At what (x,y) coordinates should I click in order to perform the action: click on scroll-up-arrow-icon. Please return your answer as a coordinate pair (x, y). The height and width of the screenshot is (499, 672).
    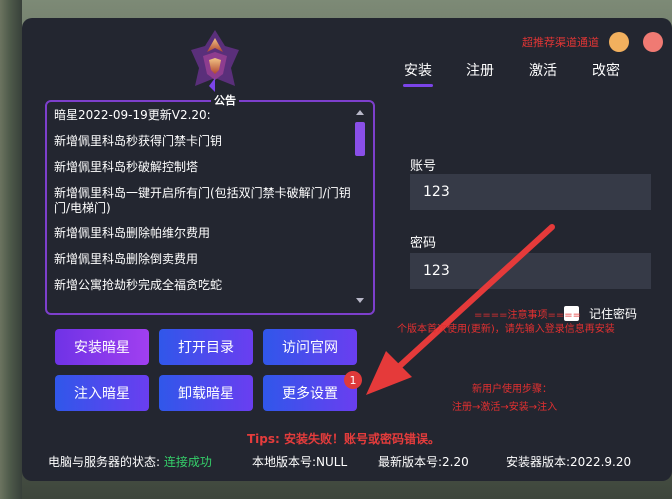
    Looking at the image, I should click on (360, 112).